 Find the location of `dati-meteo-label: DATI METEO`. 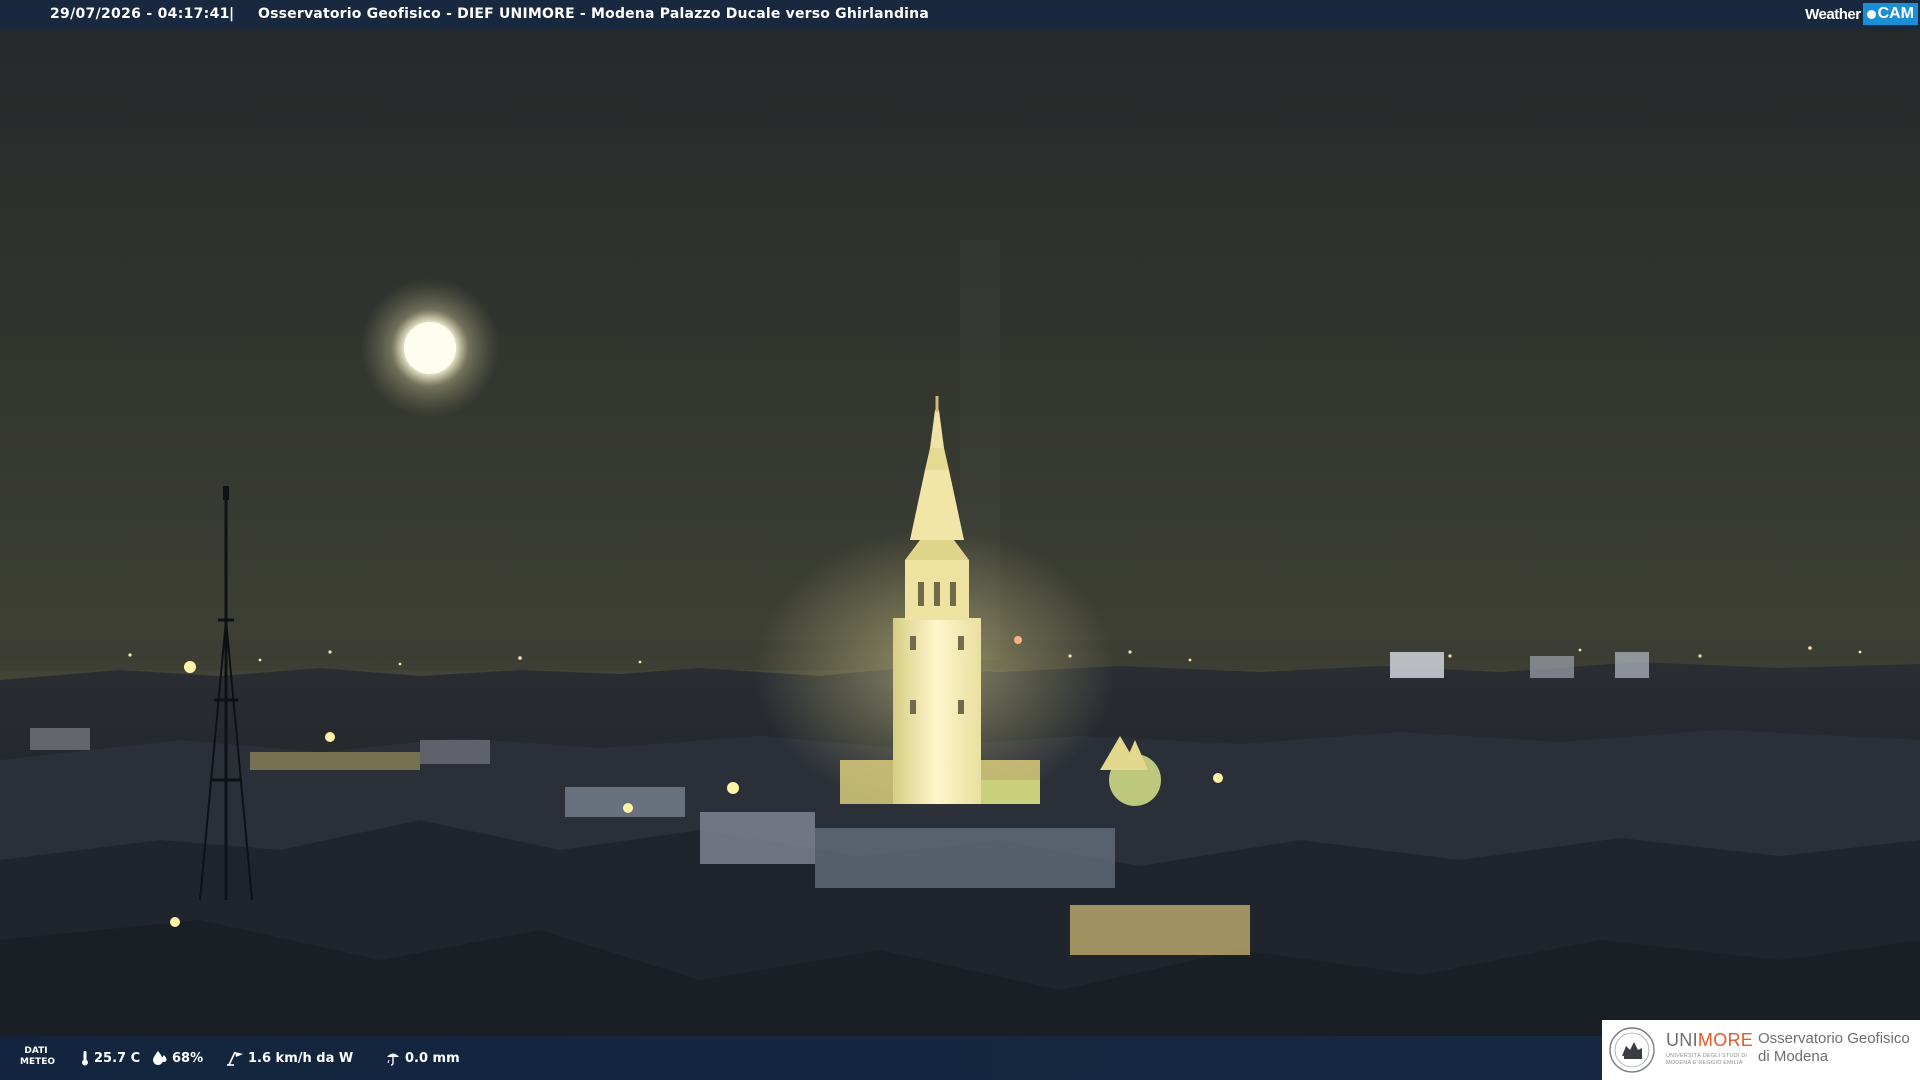

dati-meteo-label: DATI METEO is located at coordinates (38, 1056).